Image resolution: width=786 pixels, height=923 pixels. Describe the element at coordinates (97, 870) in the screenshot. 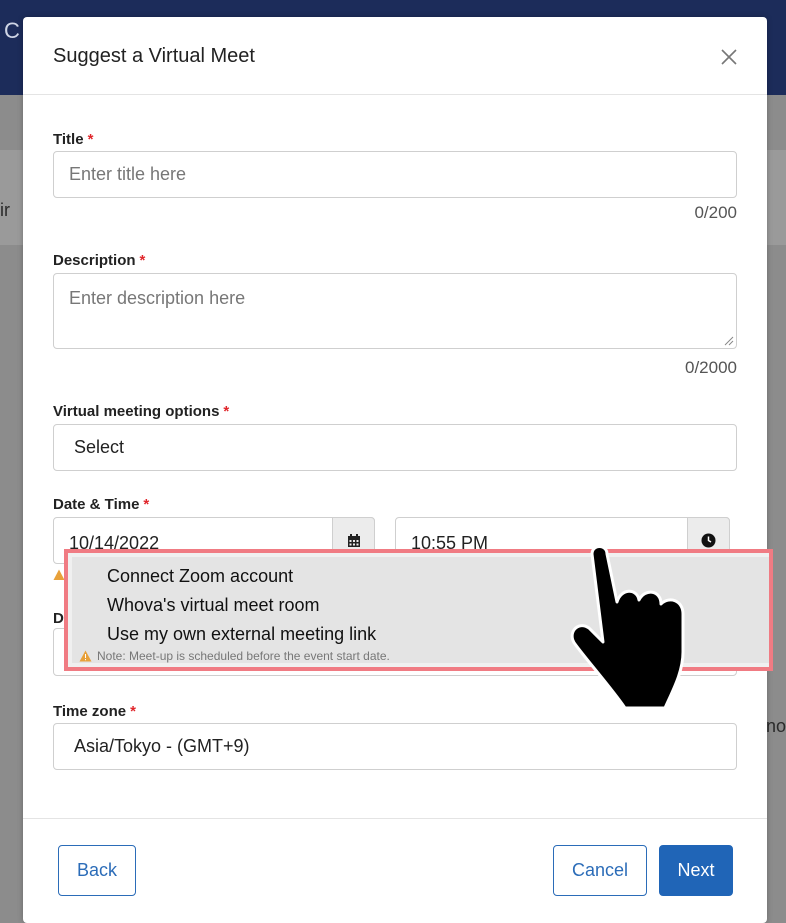

I see `back-button: Back` at that location.